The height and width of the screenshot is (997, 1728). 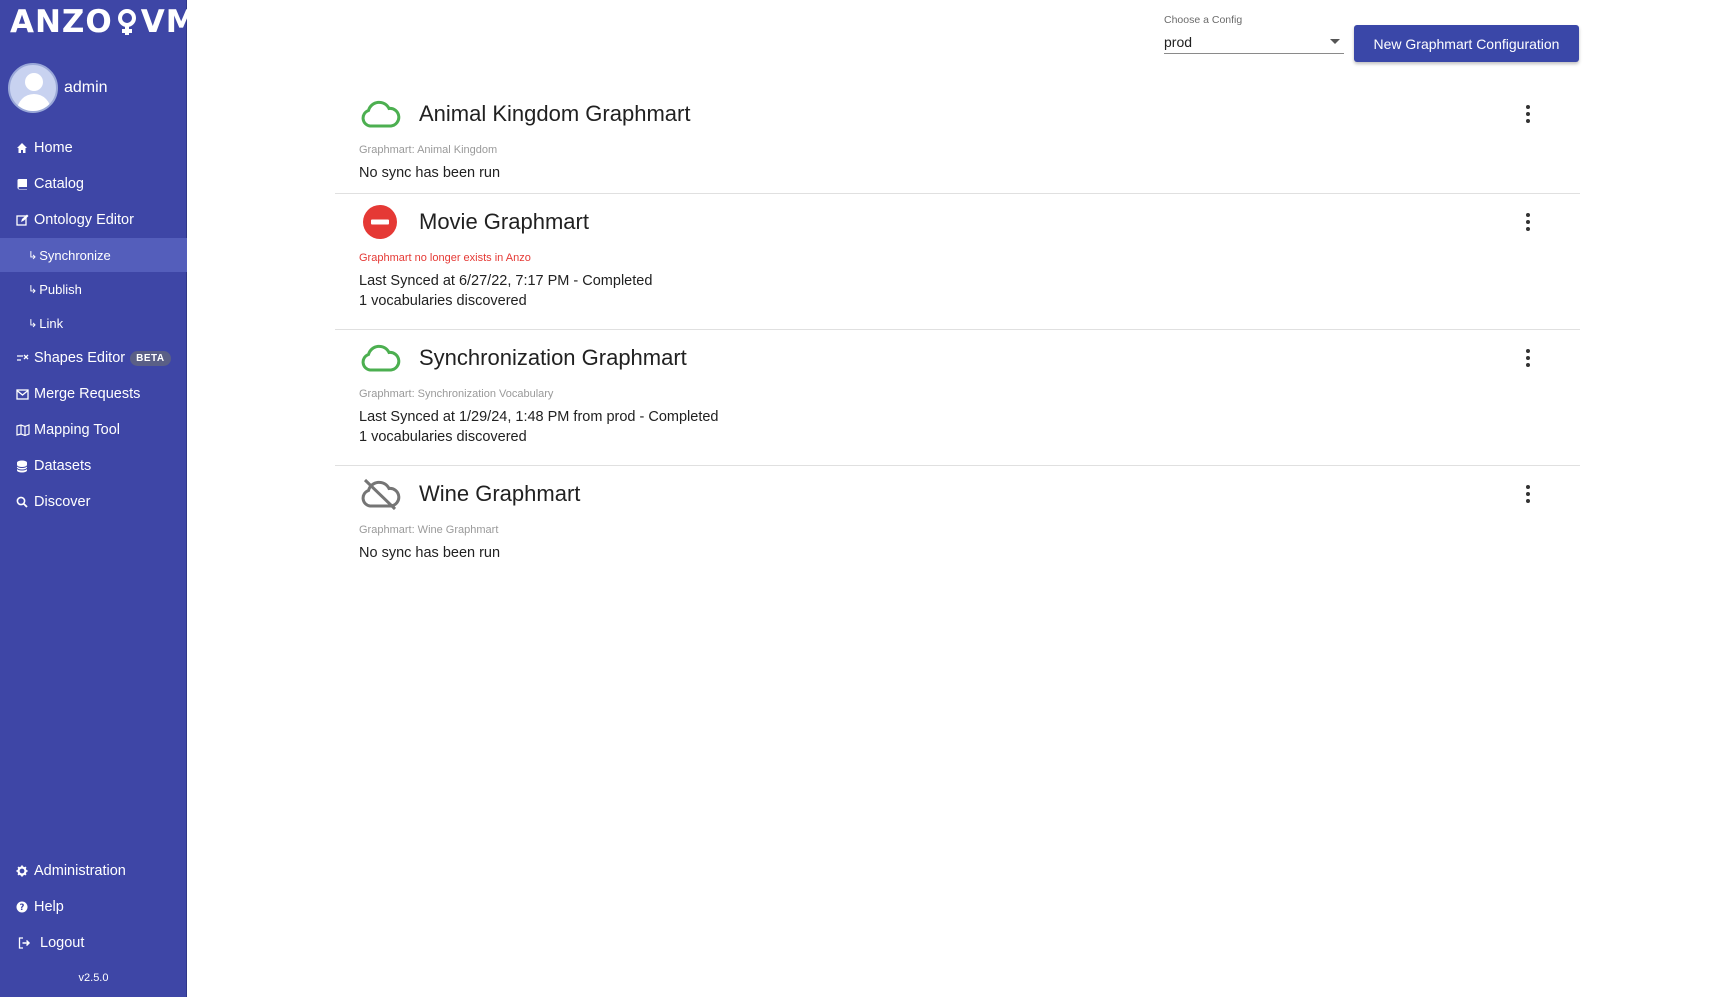 What do you see at coordinates (1178, 41) in the screenshot?
I see `config-value: prod` at bounding box center [1178, 41].